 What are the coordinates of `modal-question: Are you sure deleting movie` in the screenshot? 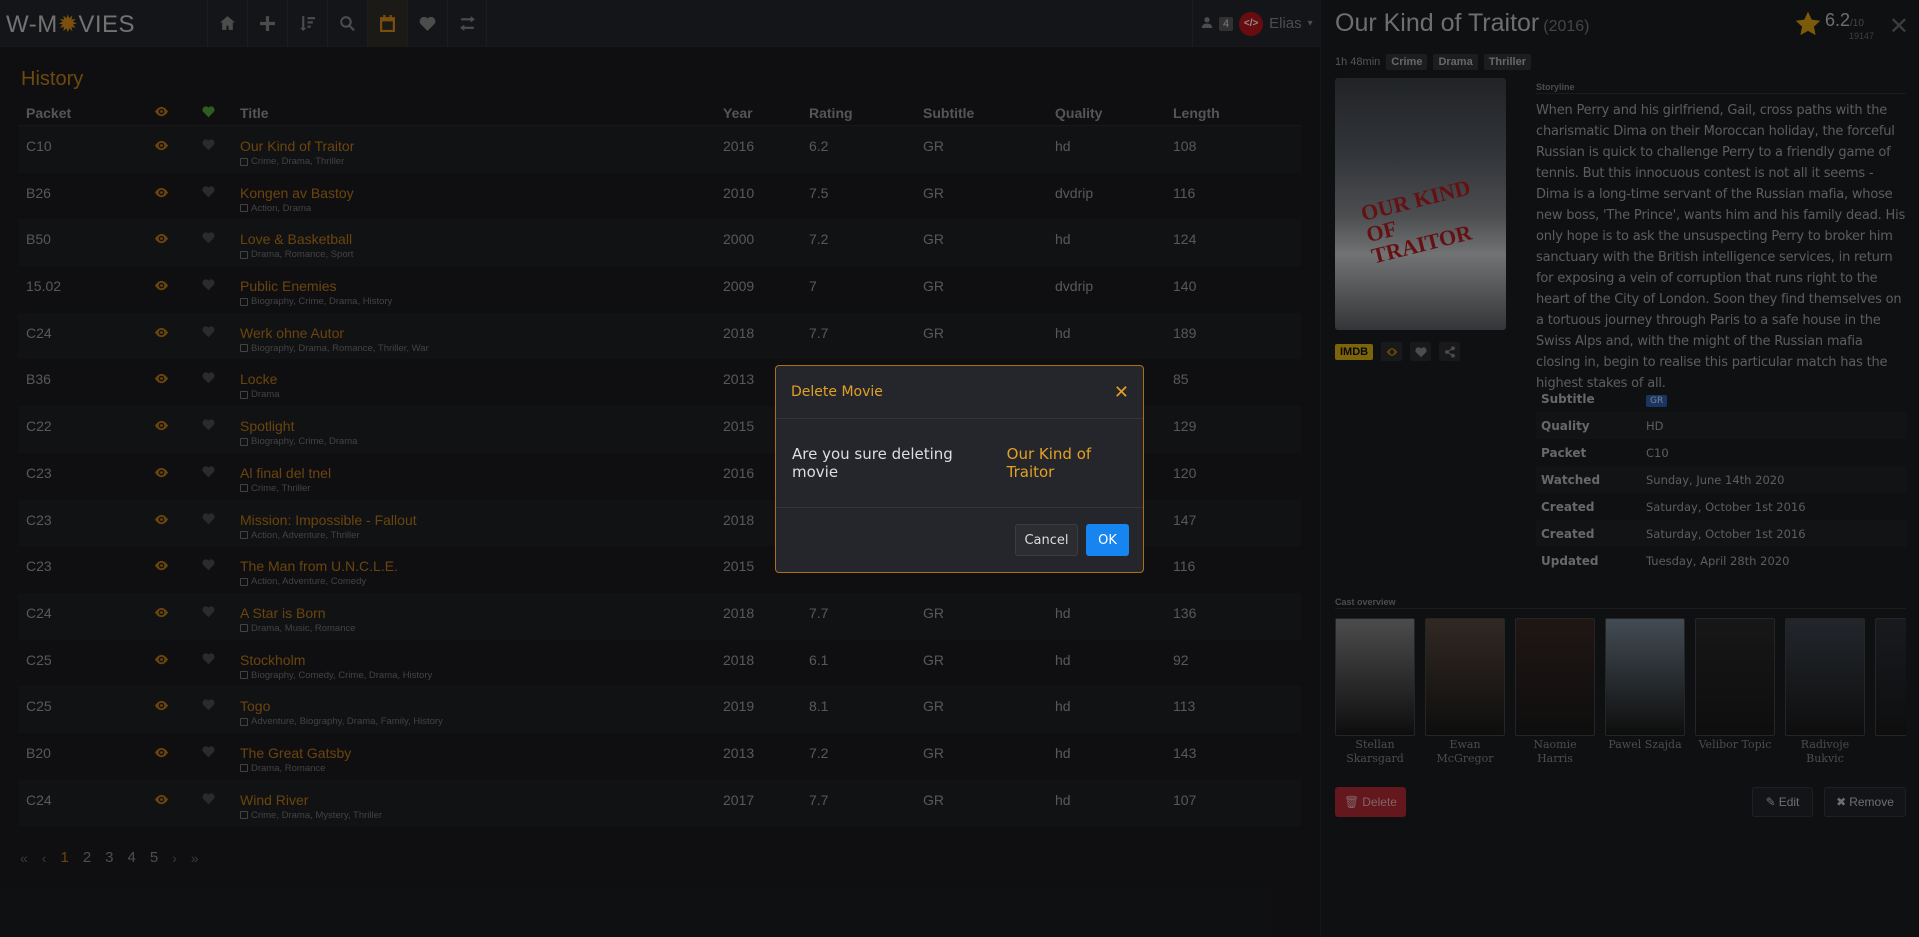 It's located at (872, 463).